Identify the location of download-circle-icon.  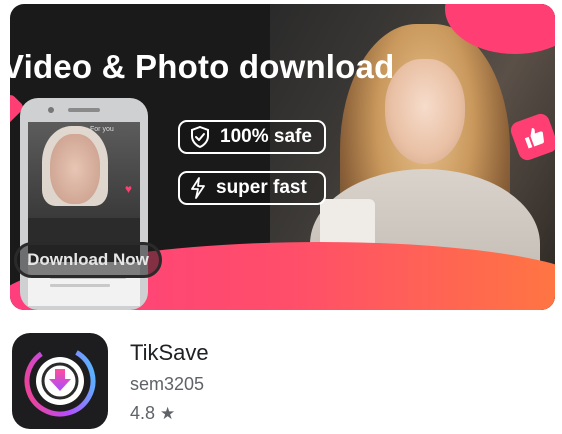
(60, 381).